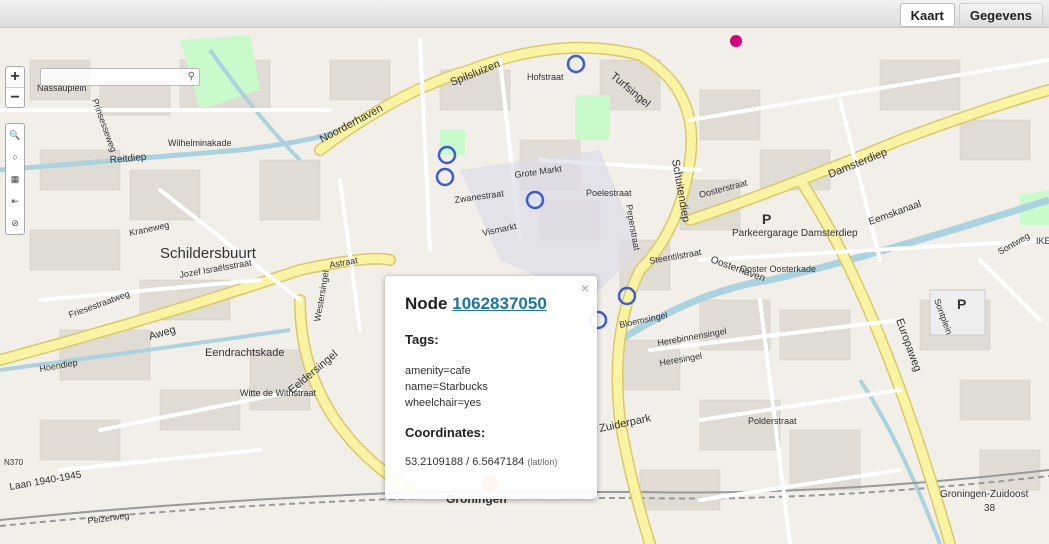 This screenshot has width=1049, height=544. Describe the element at coordinates (723, 188) in the screenshot. I see `street-label: Oosterstraat` at that location.